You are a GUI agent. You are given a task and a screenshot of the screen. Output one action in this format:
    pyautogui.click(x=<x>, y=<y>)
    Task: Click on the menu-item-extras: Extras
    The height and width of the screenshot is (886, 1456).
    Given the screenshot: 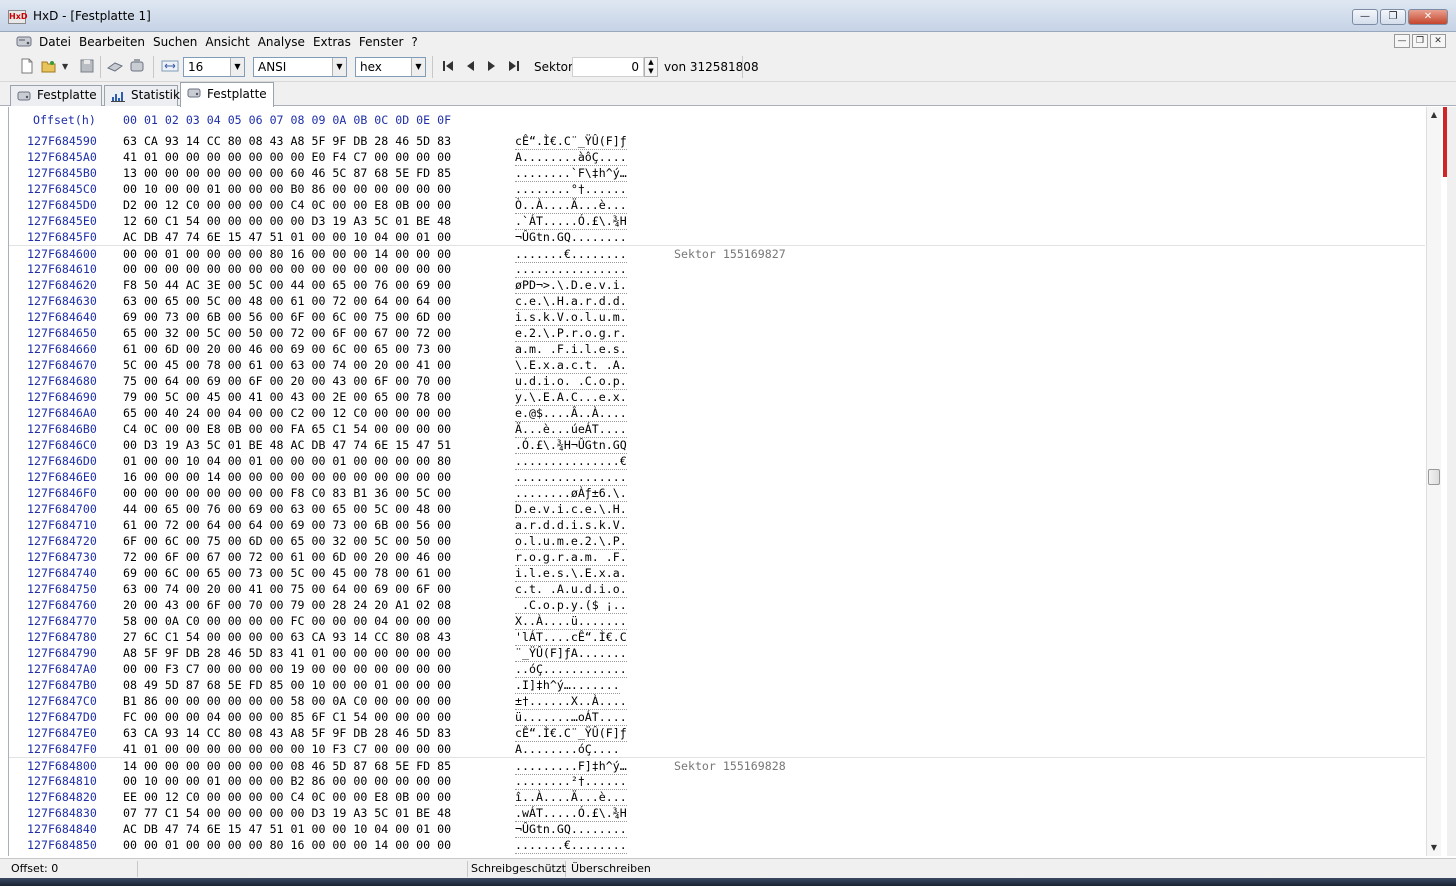 What is the action you would take?
    pyautogui.click(x=334, y=42)
    